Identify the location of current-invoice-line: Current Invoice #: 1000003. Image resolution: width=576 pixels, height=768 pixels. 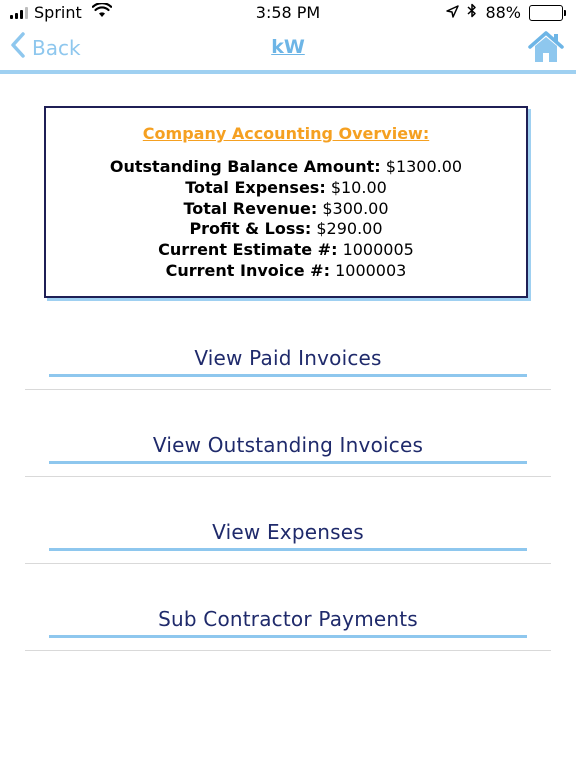
(286, 271).